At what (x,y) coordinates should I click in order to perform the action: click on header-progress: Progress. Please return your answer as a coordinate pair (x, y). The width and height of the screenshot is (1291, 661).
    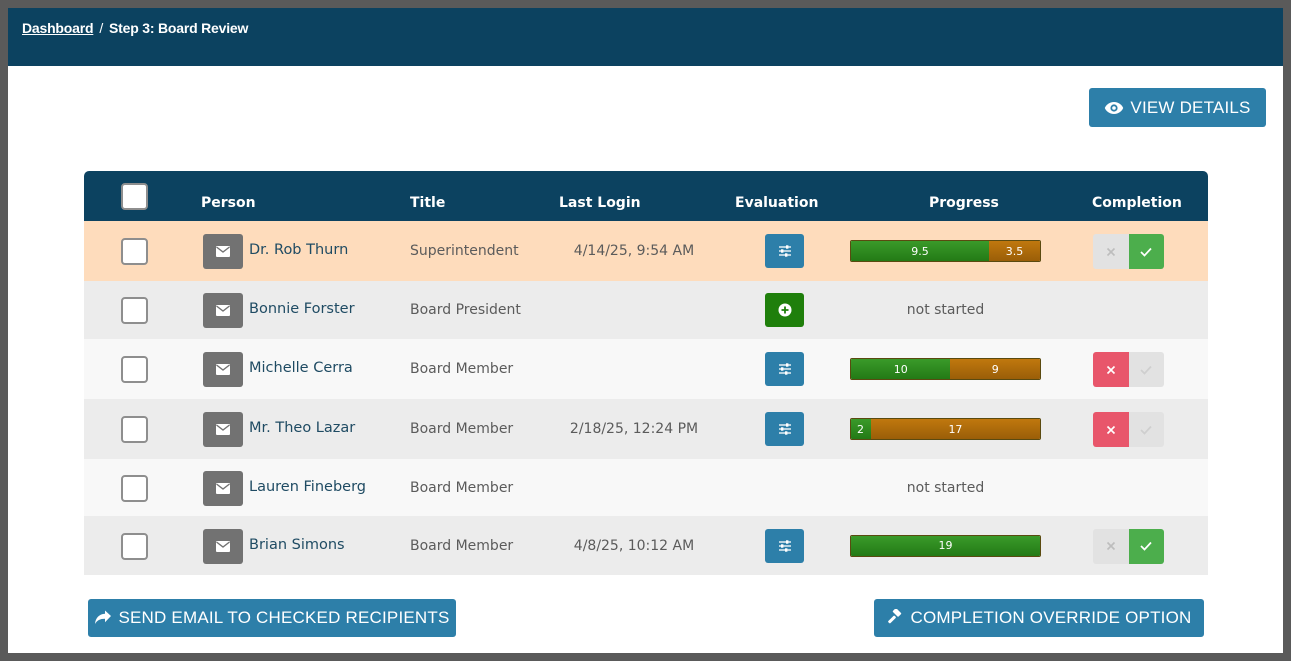
    Looking at the image, I should click on (964, 203).